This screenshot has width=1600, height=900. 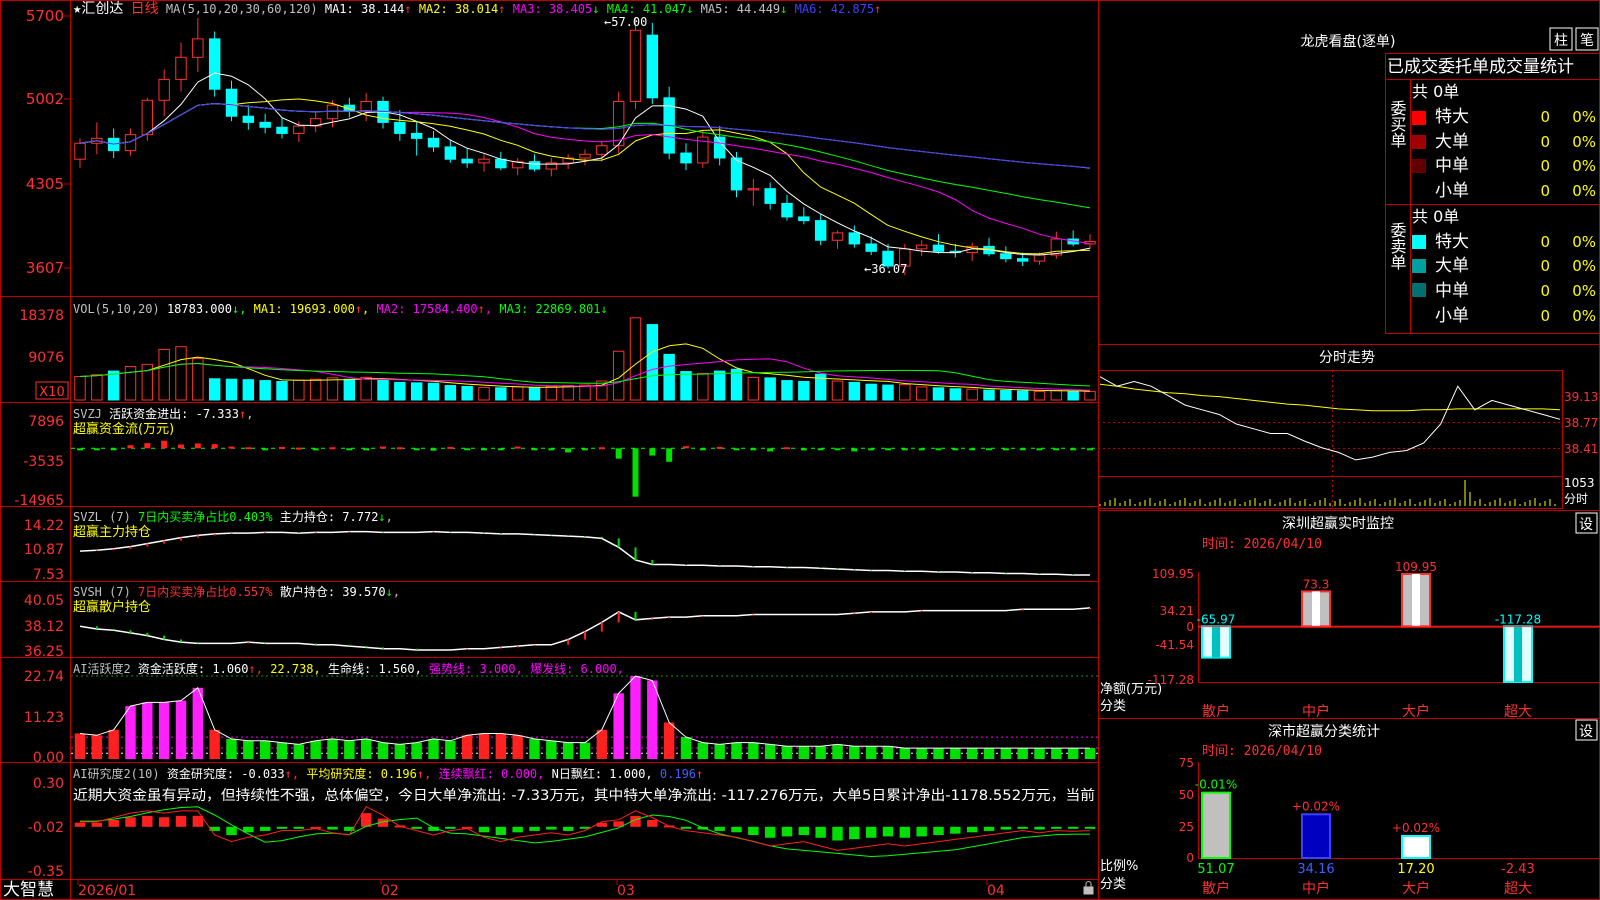 What do you see at coordinates (1088, 888) in the screenshot?
I see `lock-icon` at bounding box center [1088, 888].